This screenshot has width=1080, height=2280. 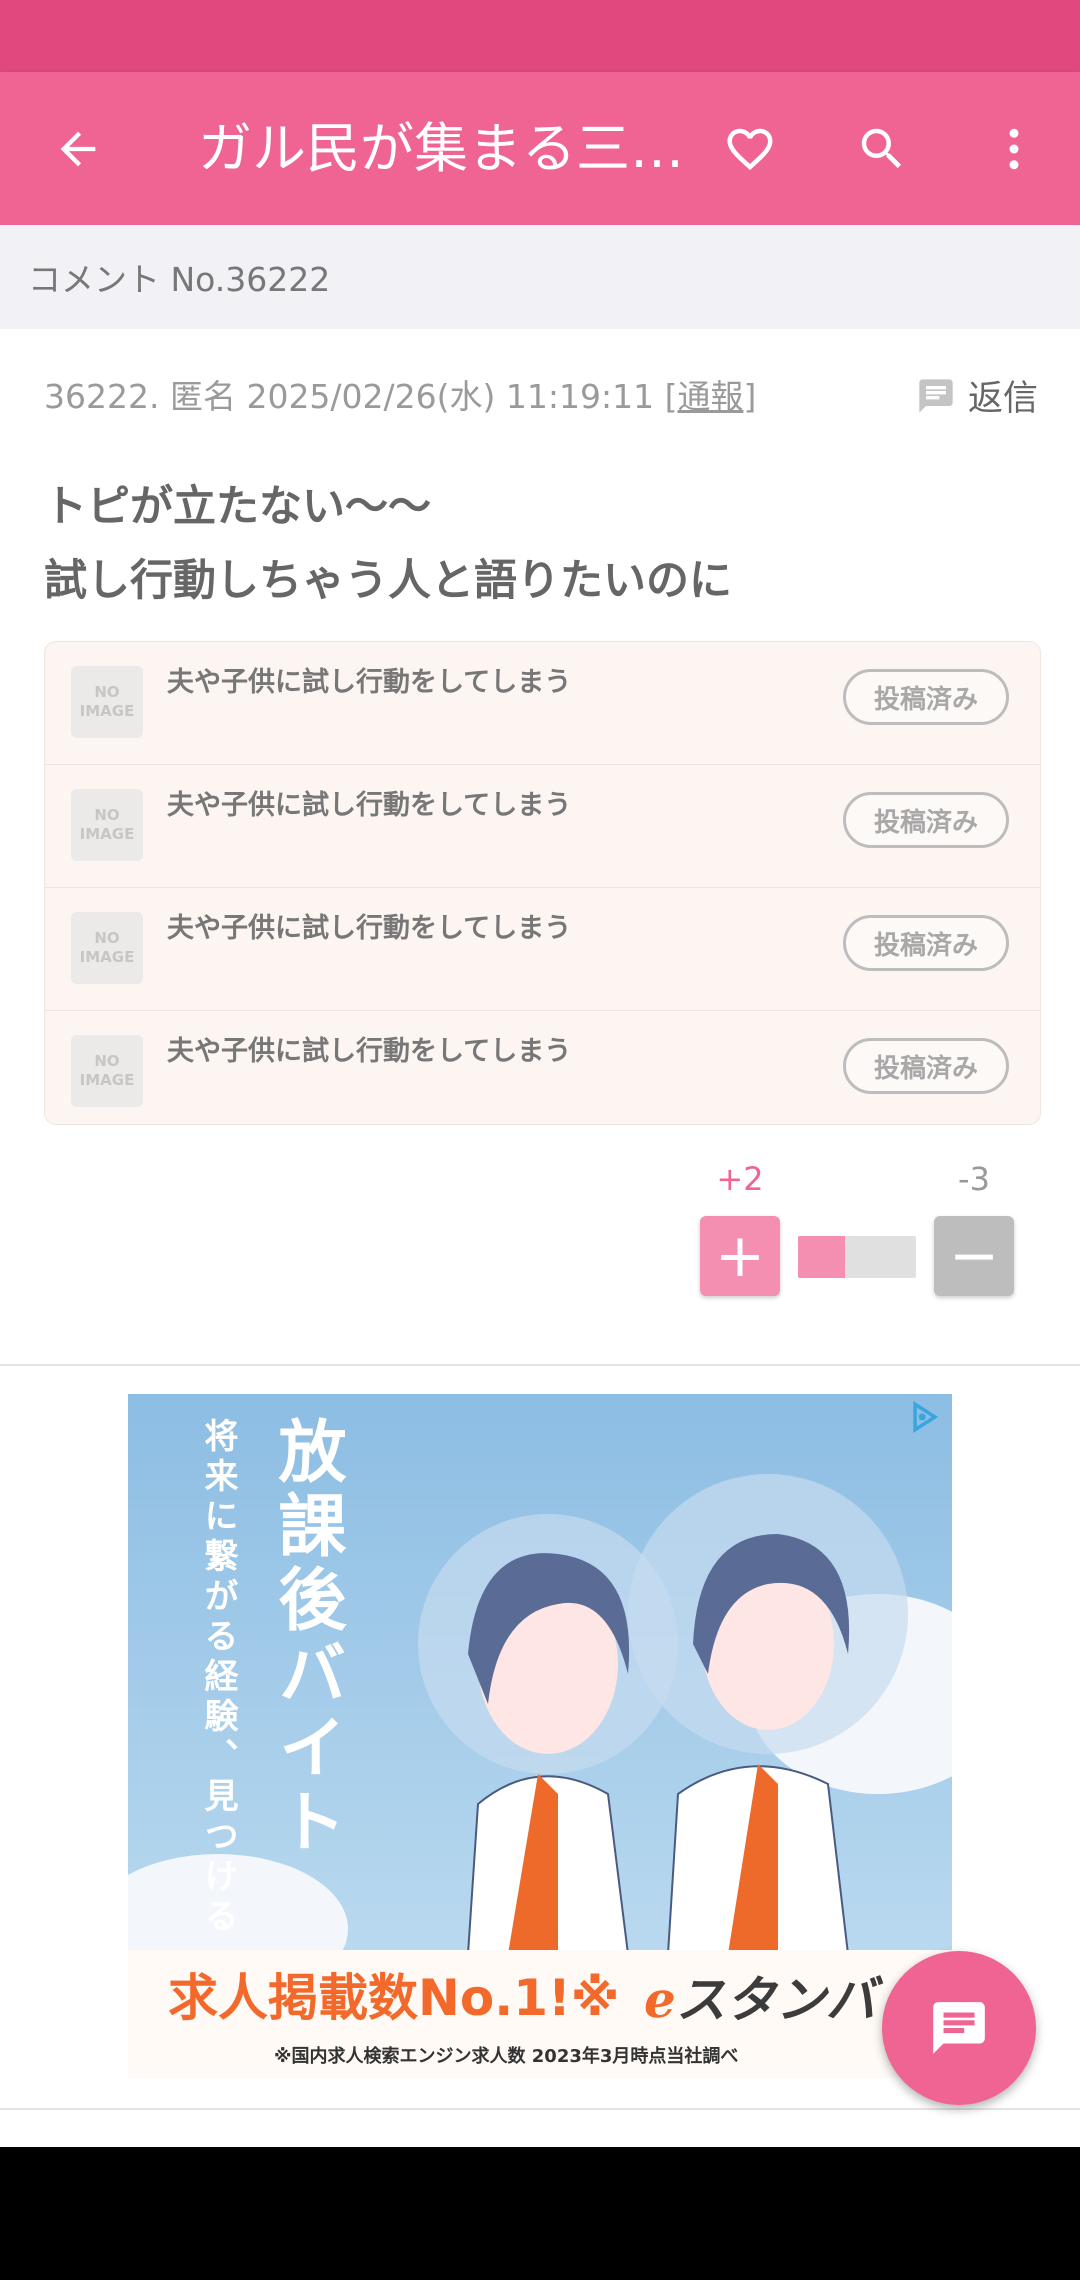 I want to click on ad-footnote: ※国内求人検索エンジン求人数 2023年3月時点当社調べ, so click(x=506, y=2056).